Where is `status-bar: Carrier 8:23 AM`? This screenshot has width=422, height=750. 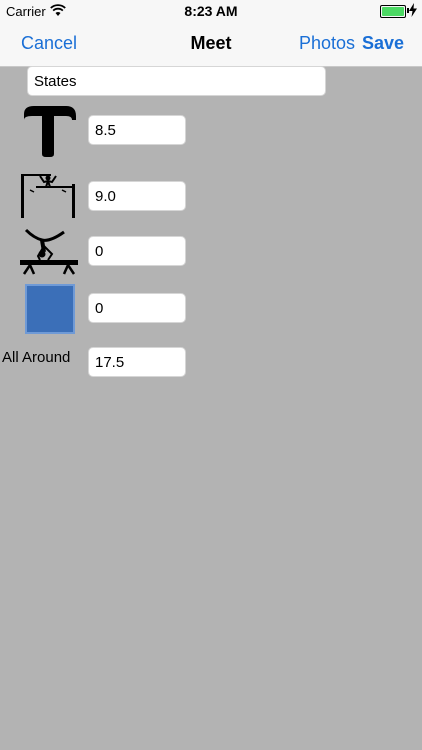 status-bar: Carrier 8:23 AM is located at coordinates (211, 11).